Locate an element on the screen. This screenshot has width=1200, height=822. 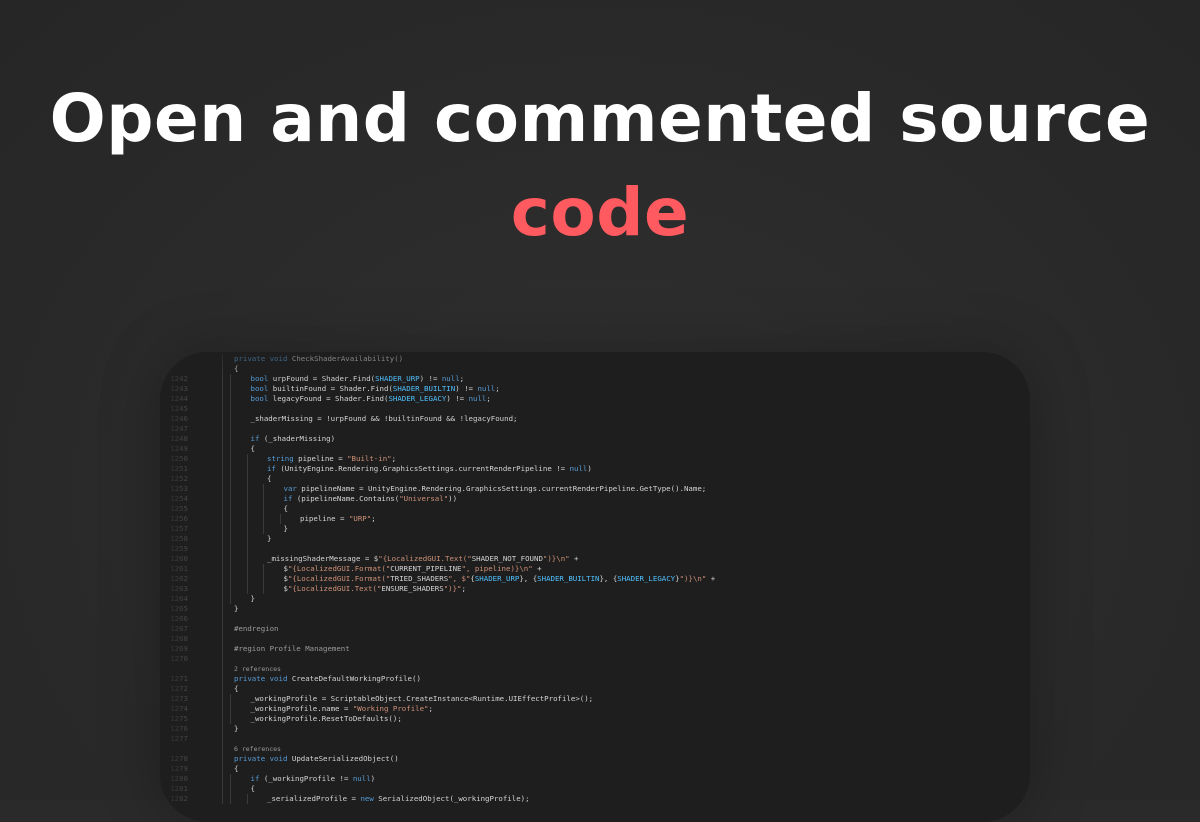
line-number: 1253 is located at coordinates (179, 488).